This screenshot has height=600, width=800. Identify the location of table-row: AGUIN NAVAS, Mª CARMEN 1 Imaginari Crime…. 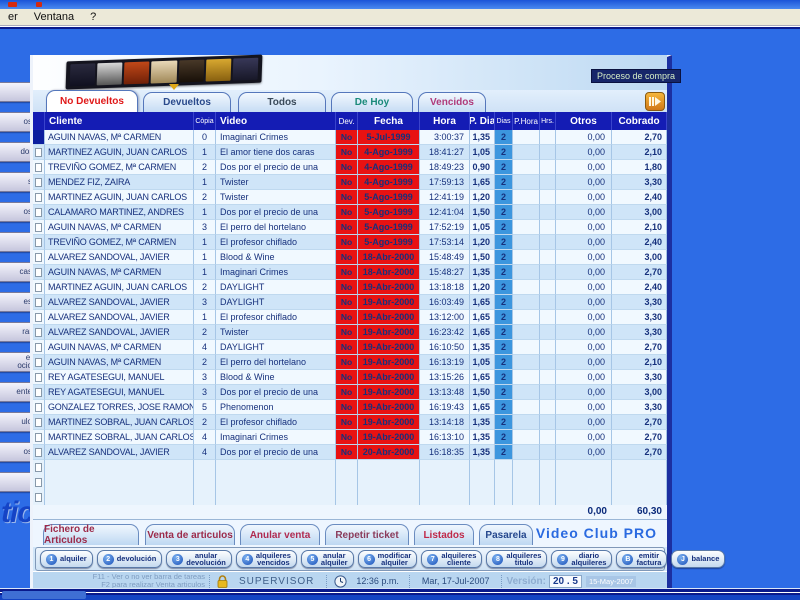
(350, 272).